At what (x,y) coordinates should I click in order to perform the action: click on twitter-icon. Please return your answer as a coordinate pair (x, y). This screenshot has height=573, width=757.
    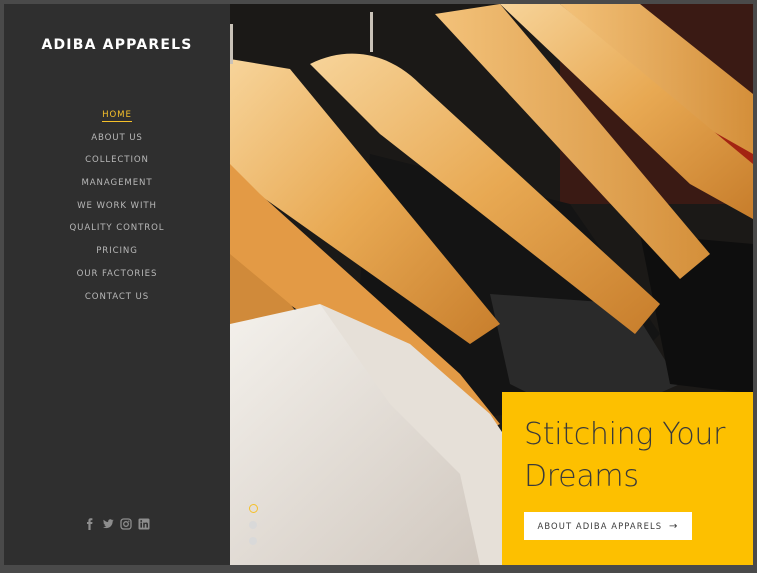
    Looking at the image, I should click on (108, 524).